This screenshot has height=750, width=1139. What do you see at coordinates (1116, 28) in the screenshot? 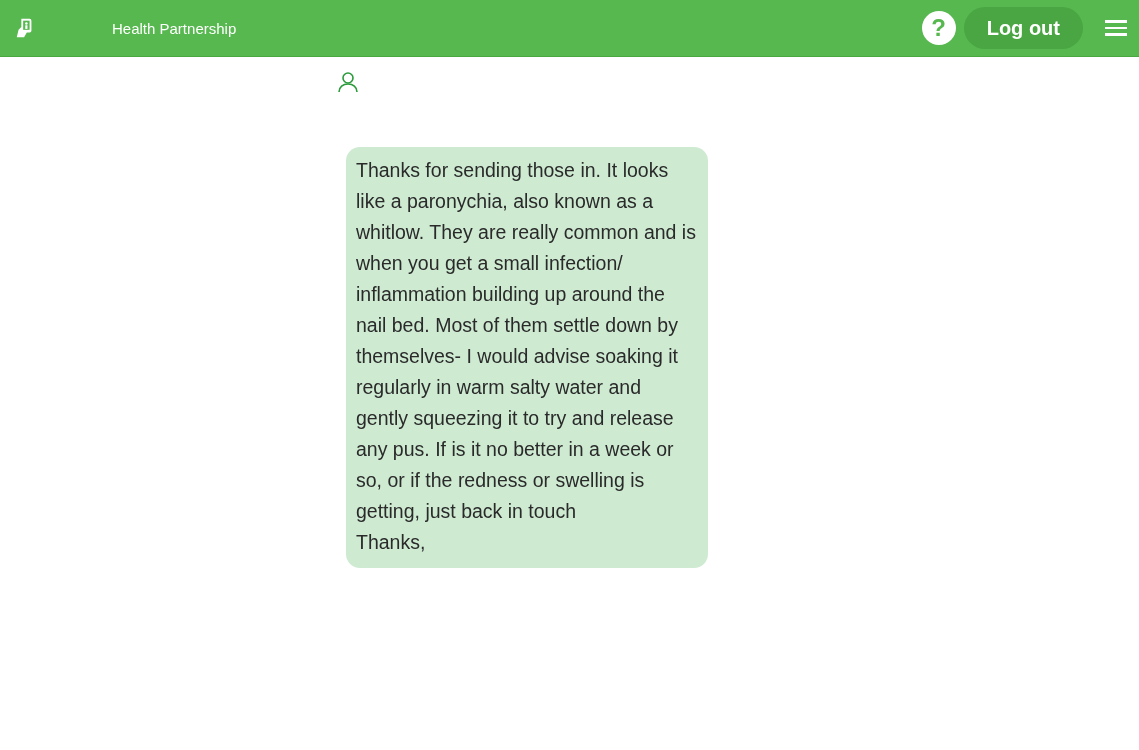
I see `menu-icon` at bounding box center [1116, 28].